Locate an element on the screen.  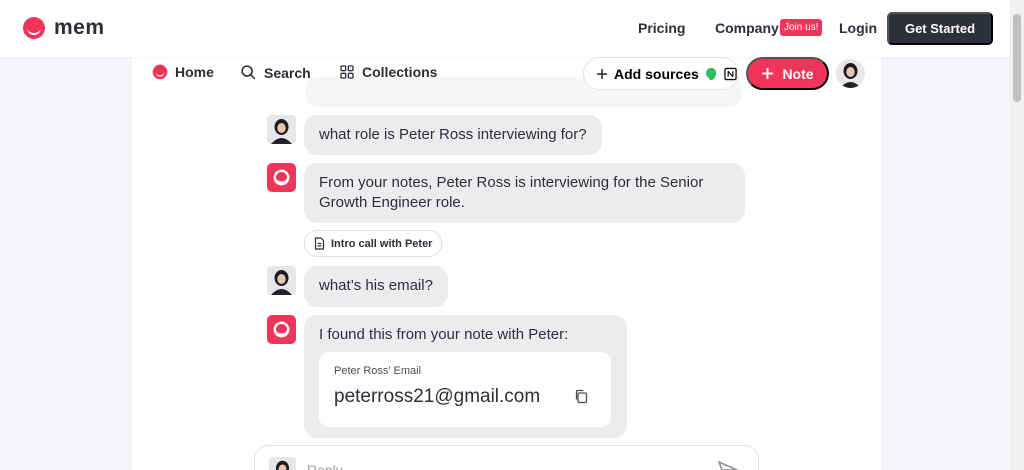
source-note-chip-label: Intro call with Peter is located at coordinates (382, 243).